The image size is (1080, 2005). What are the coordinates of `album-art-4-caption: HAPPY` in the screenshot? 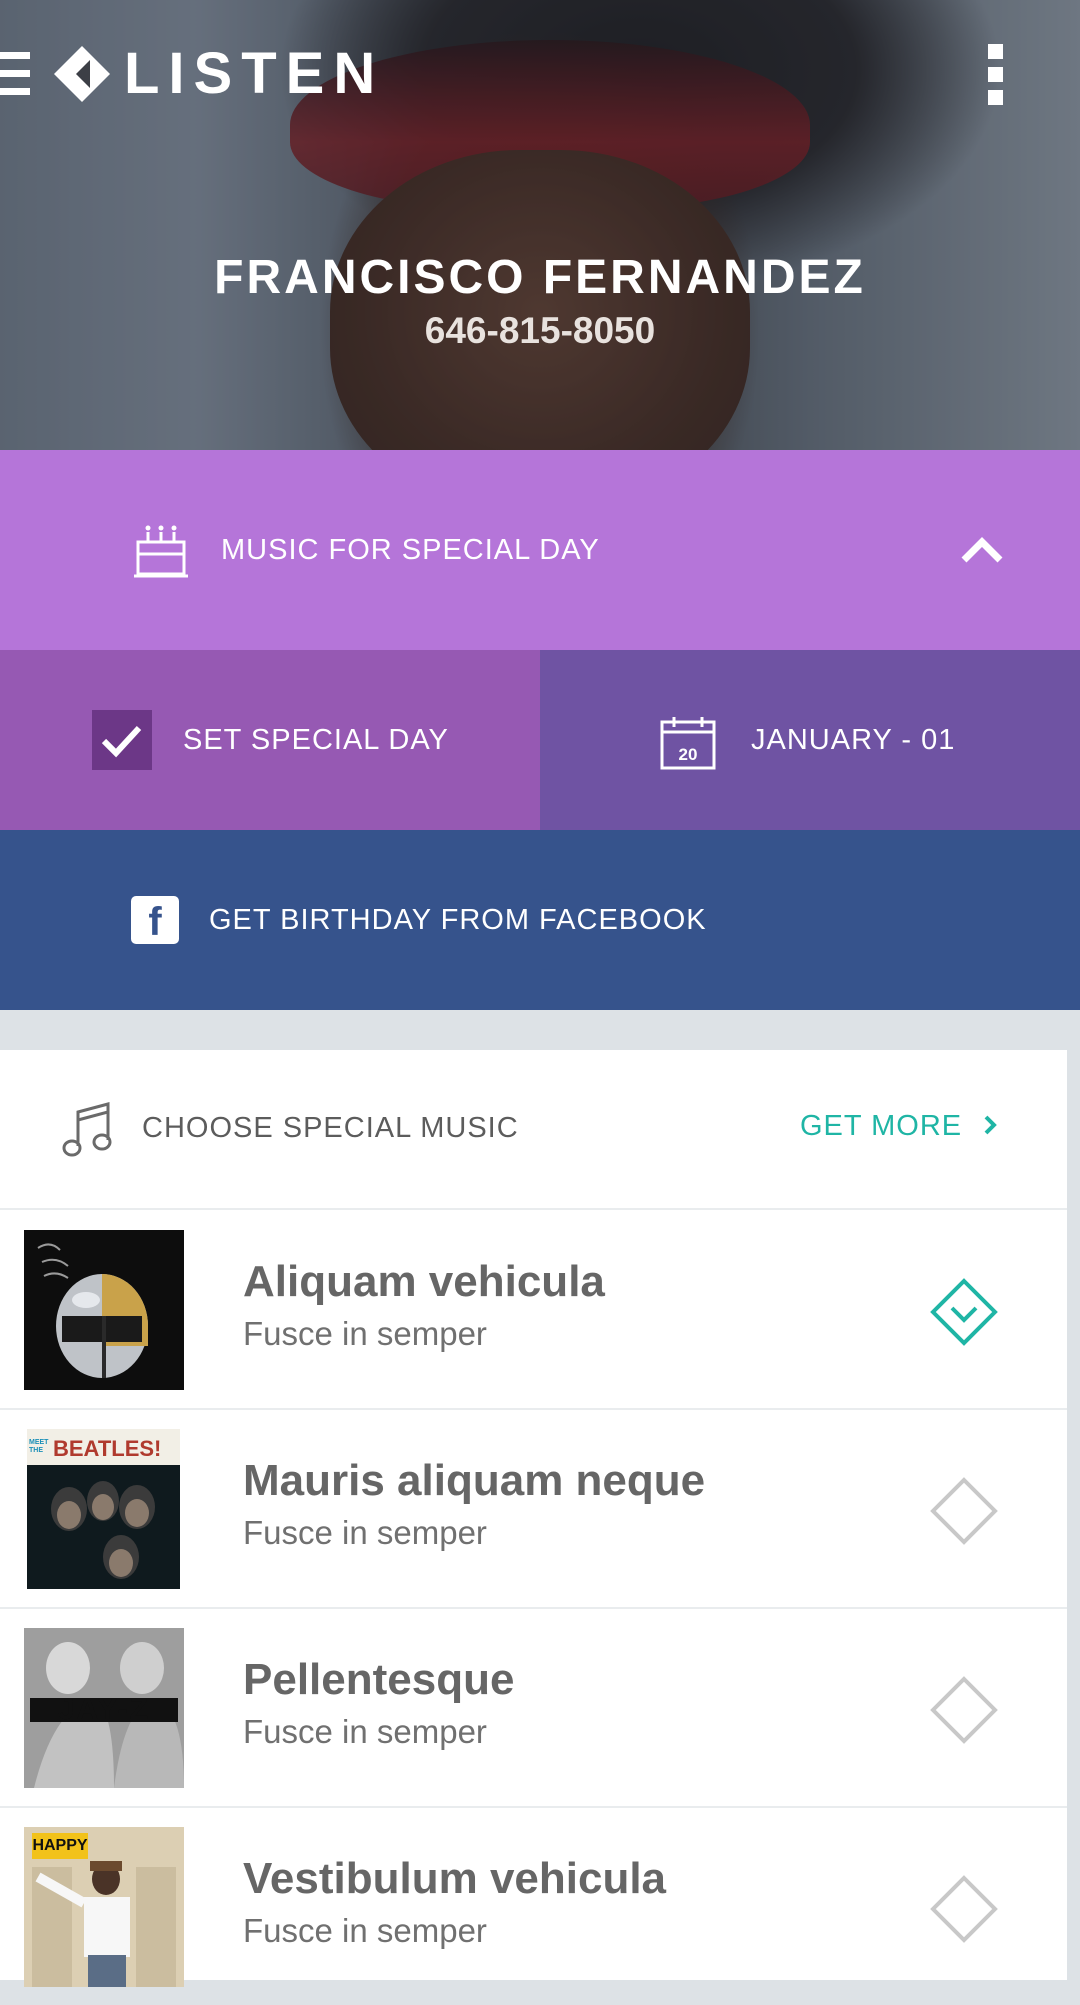 It's located at (60, 1845).